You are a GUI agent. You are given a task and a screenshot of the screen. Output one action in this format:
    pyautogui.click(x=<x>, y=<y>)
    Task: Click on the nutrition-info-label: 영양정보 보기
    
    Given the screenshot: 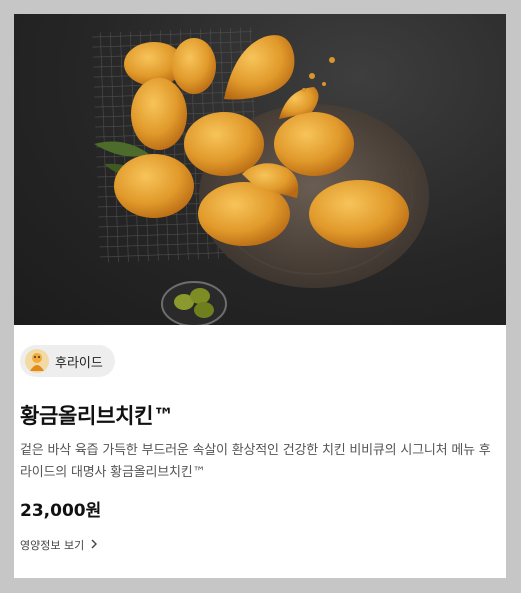 What is the action you would take?
    pyautogui.click(x=52, y=545)
    